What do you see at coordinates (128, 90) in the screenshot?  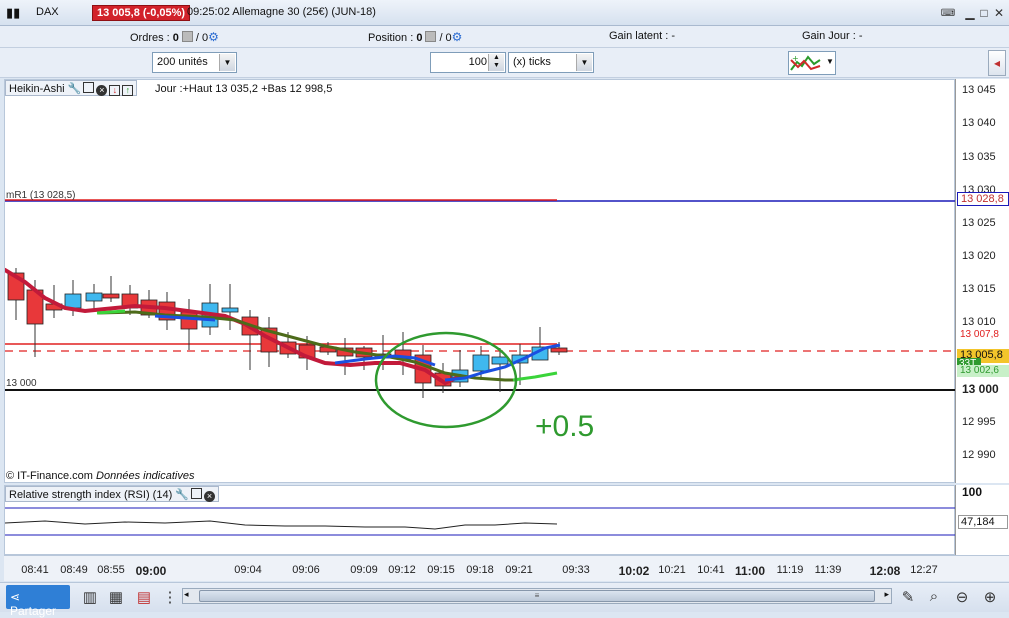 I see `arrow-up-icon: ↑` at bounding box center [128, 90].